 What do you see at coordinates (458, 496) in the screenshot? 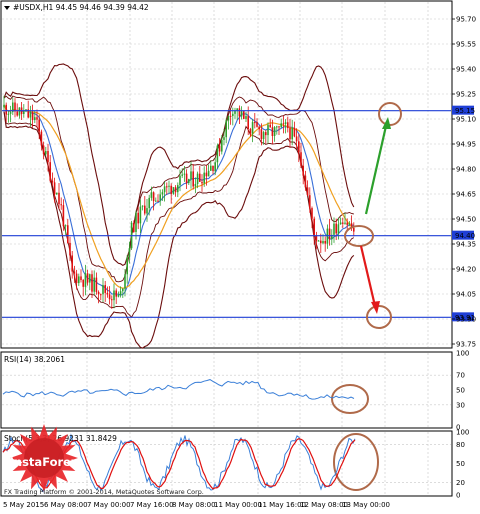
I see `stoch-tick-label: 0` at bounding box center [458, 496].